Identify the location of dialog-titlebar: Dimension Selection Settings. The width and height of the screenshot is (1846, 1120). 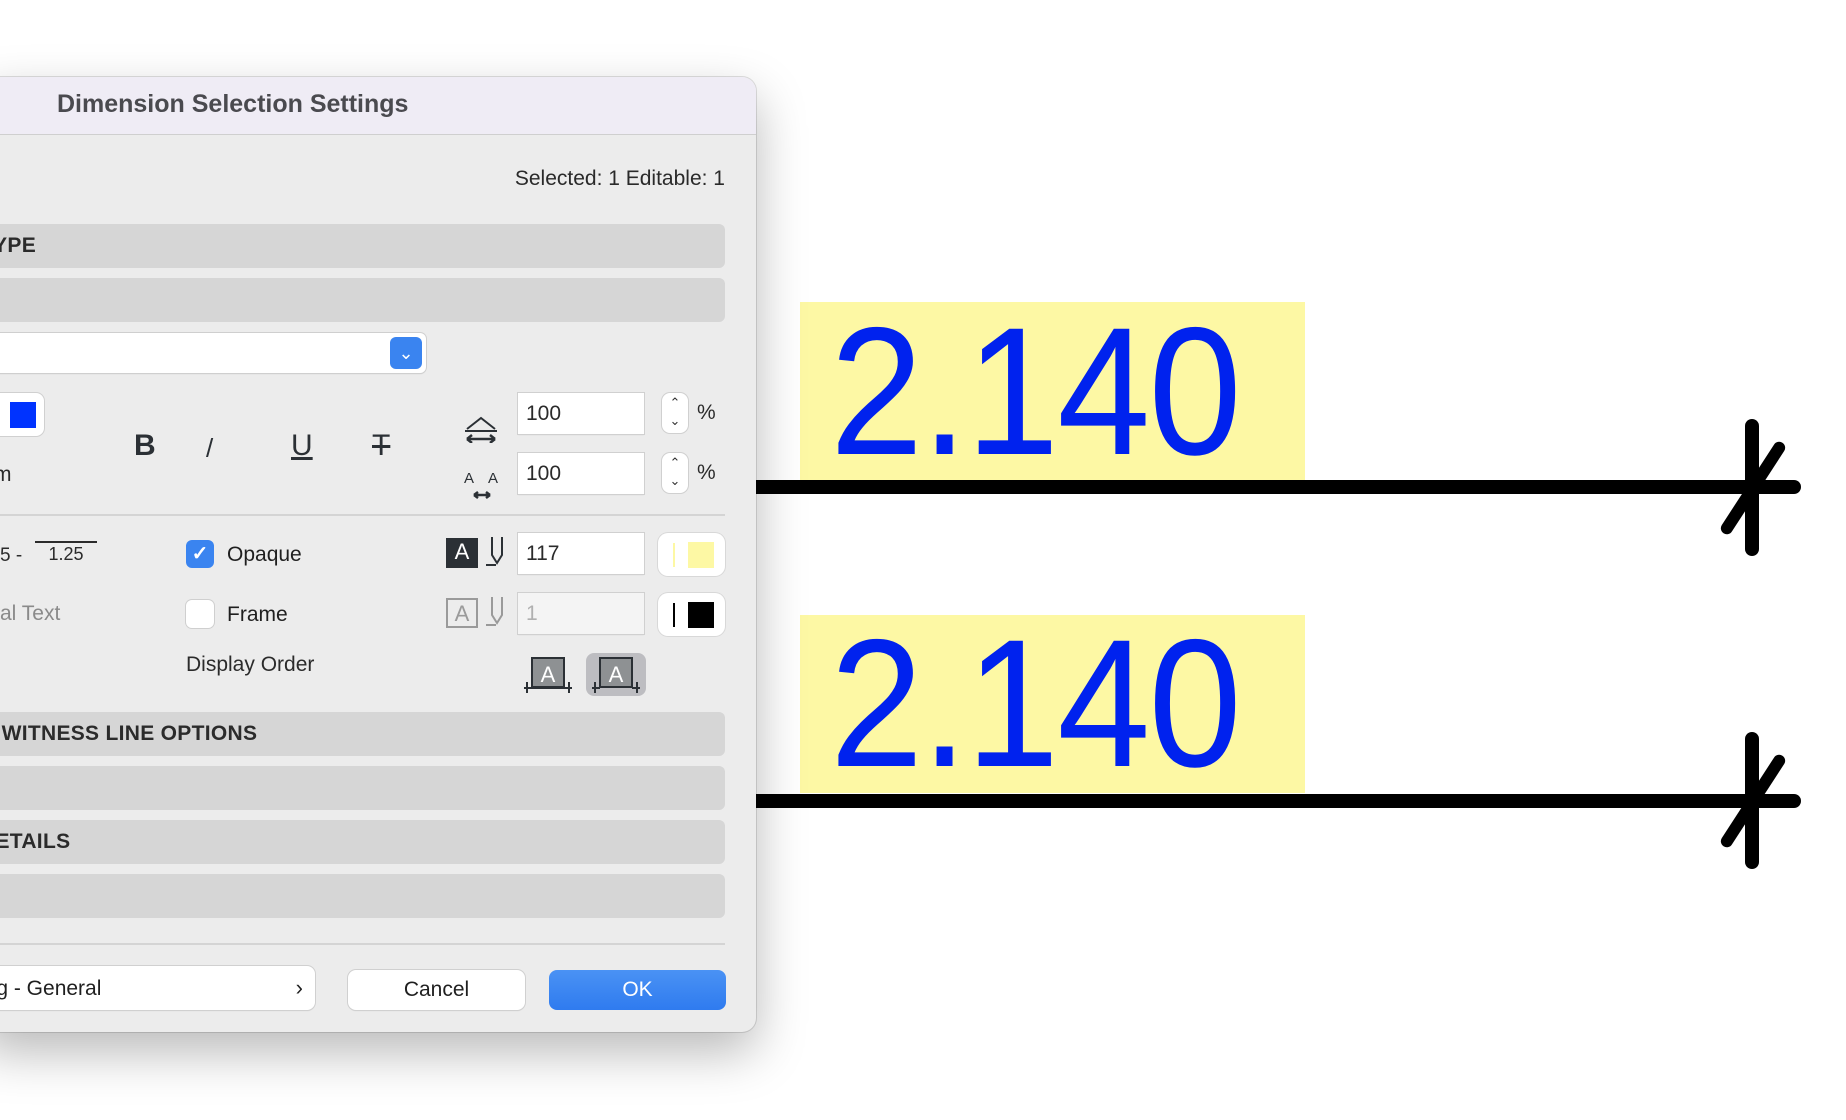
(378, 106).